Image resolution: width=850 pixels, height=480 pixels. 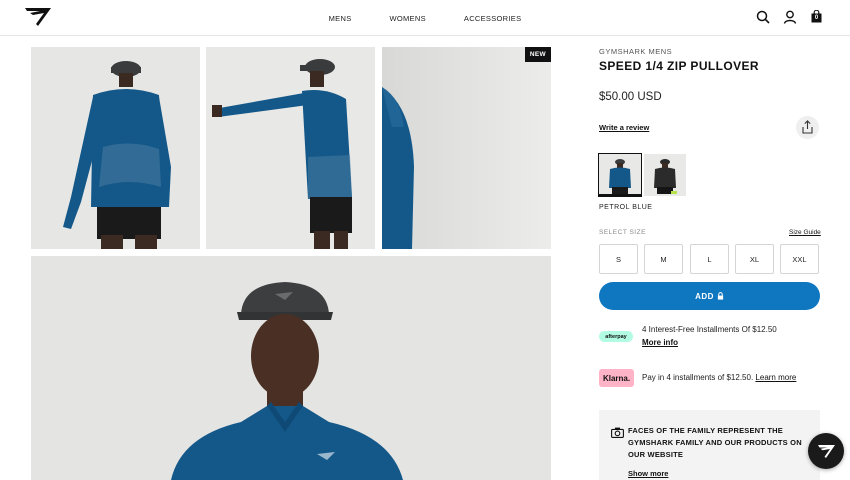 What do you see at coordinates (763, 17) in the screenshot?
I see `search-icon` at bounding box center [763, 17].